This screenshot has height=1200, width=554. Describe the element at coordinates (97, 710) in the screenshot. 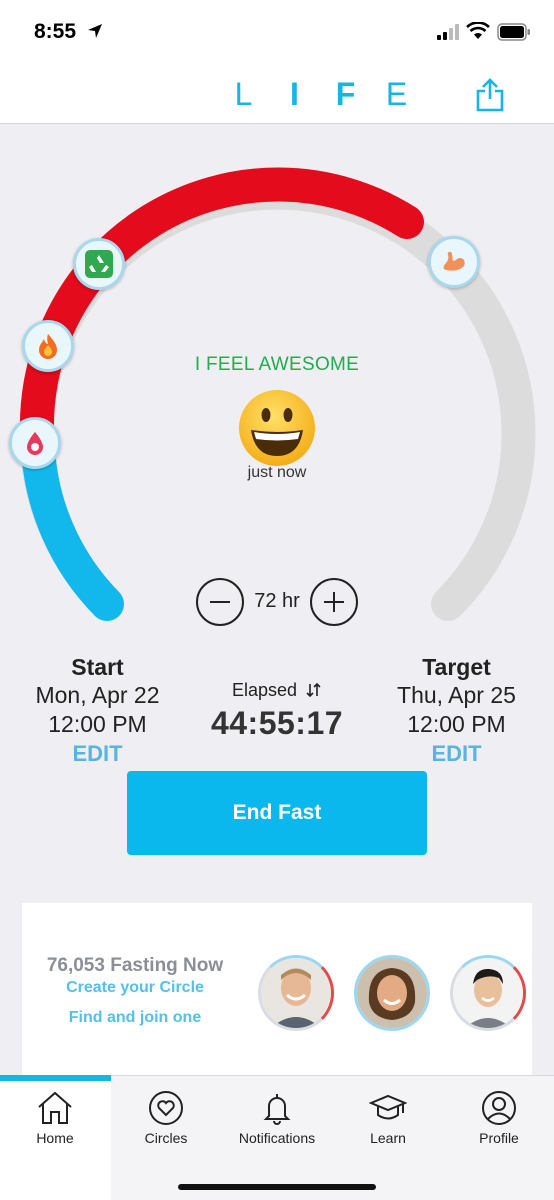

I see `start-info: Start Mon, Apr 22 12:00 PM EDIT` at that location.